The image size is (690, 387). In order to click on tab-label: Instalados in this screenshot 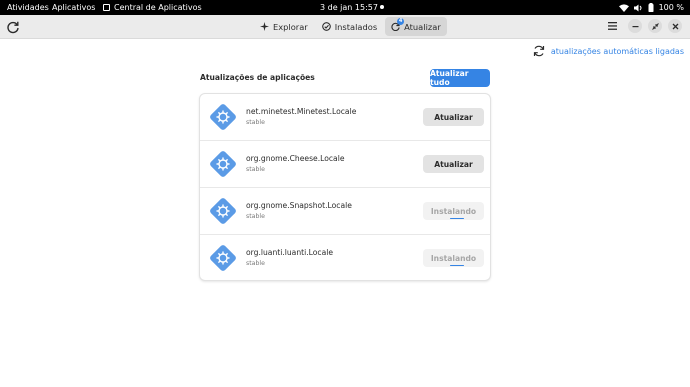, I will do `click(356, 26)`.